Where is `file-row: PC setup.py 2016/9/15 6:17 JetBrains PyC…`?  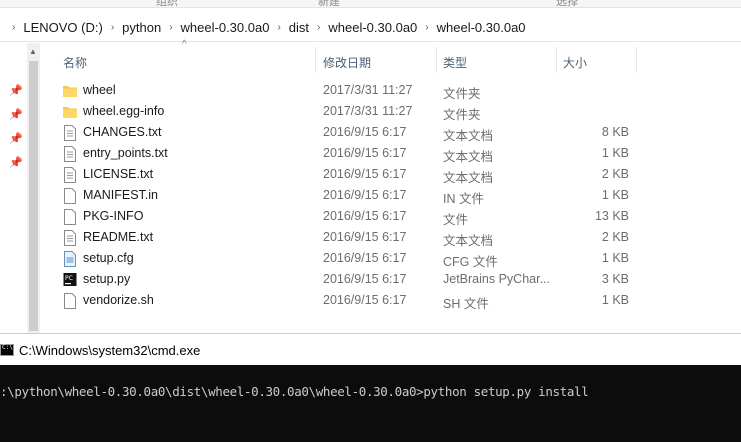
file-row: PC setup.py 2016/9/15 6:17 JetBrains PyC… is located at coordinates (391, 279).